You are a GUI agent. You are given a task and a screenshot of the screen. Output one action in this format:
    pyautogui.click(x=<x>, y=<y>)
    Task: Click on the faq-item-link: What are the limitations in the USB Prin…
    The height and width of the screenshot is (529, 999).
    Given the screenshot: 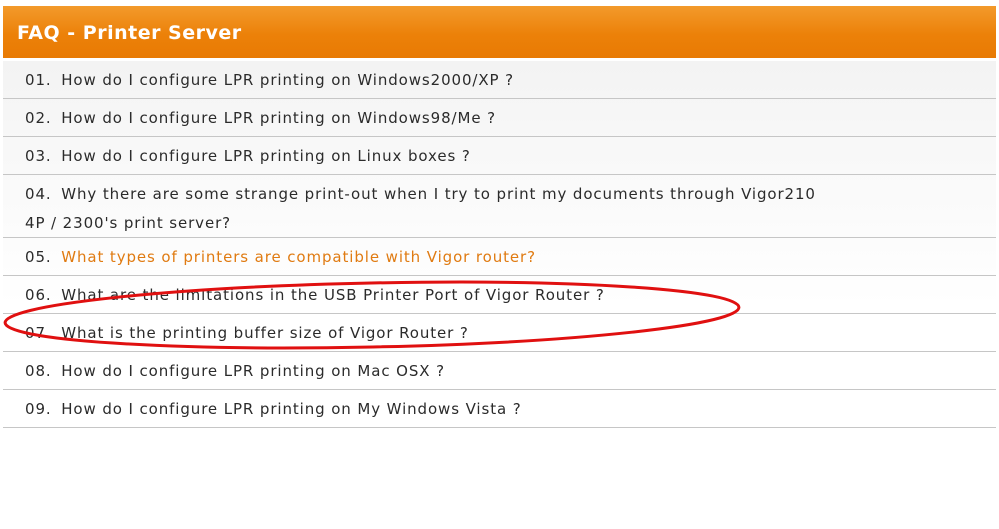 What is the action you would take?
    pyautogui.click(x=332, y=295)
    